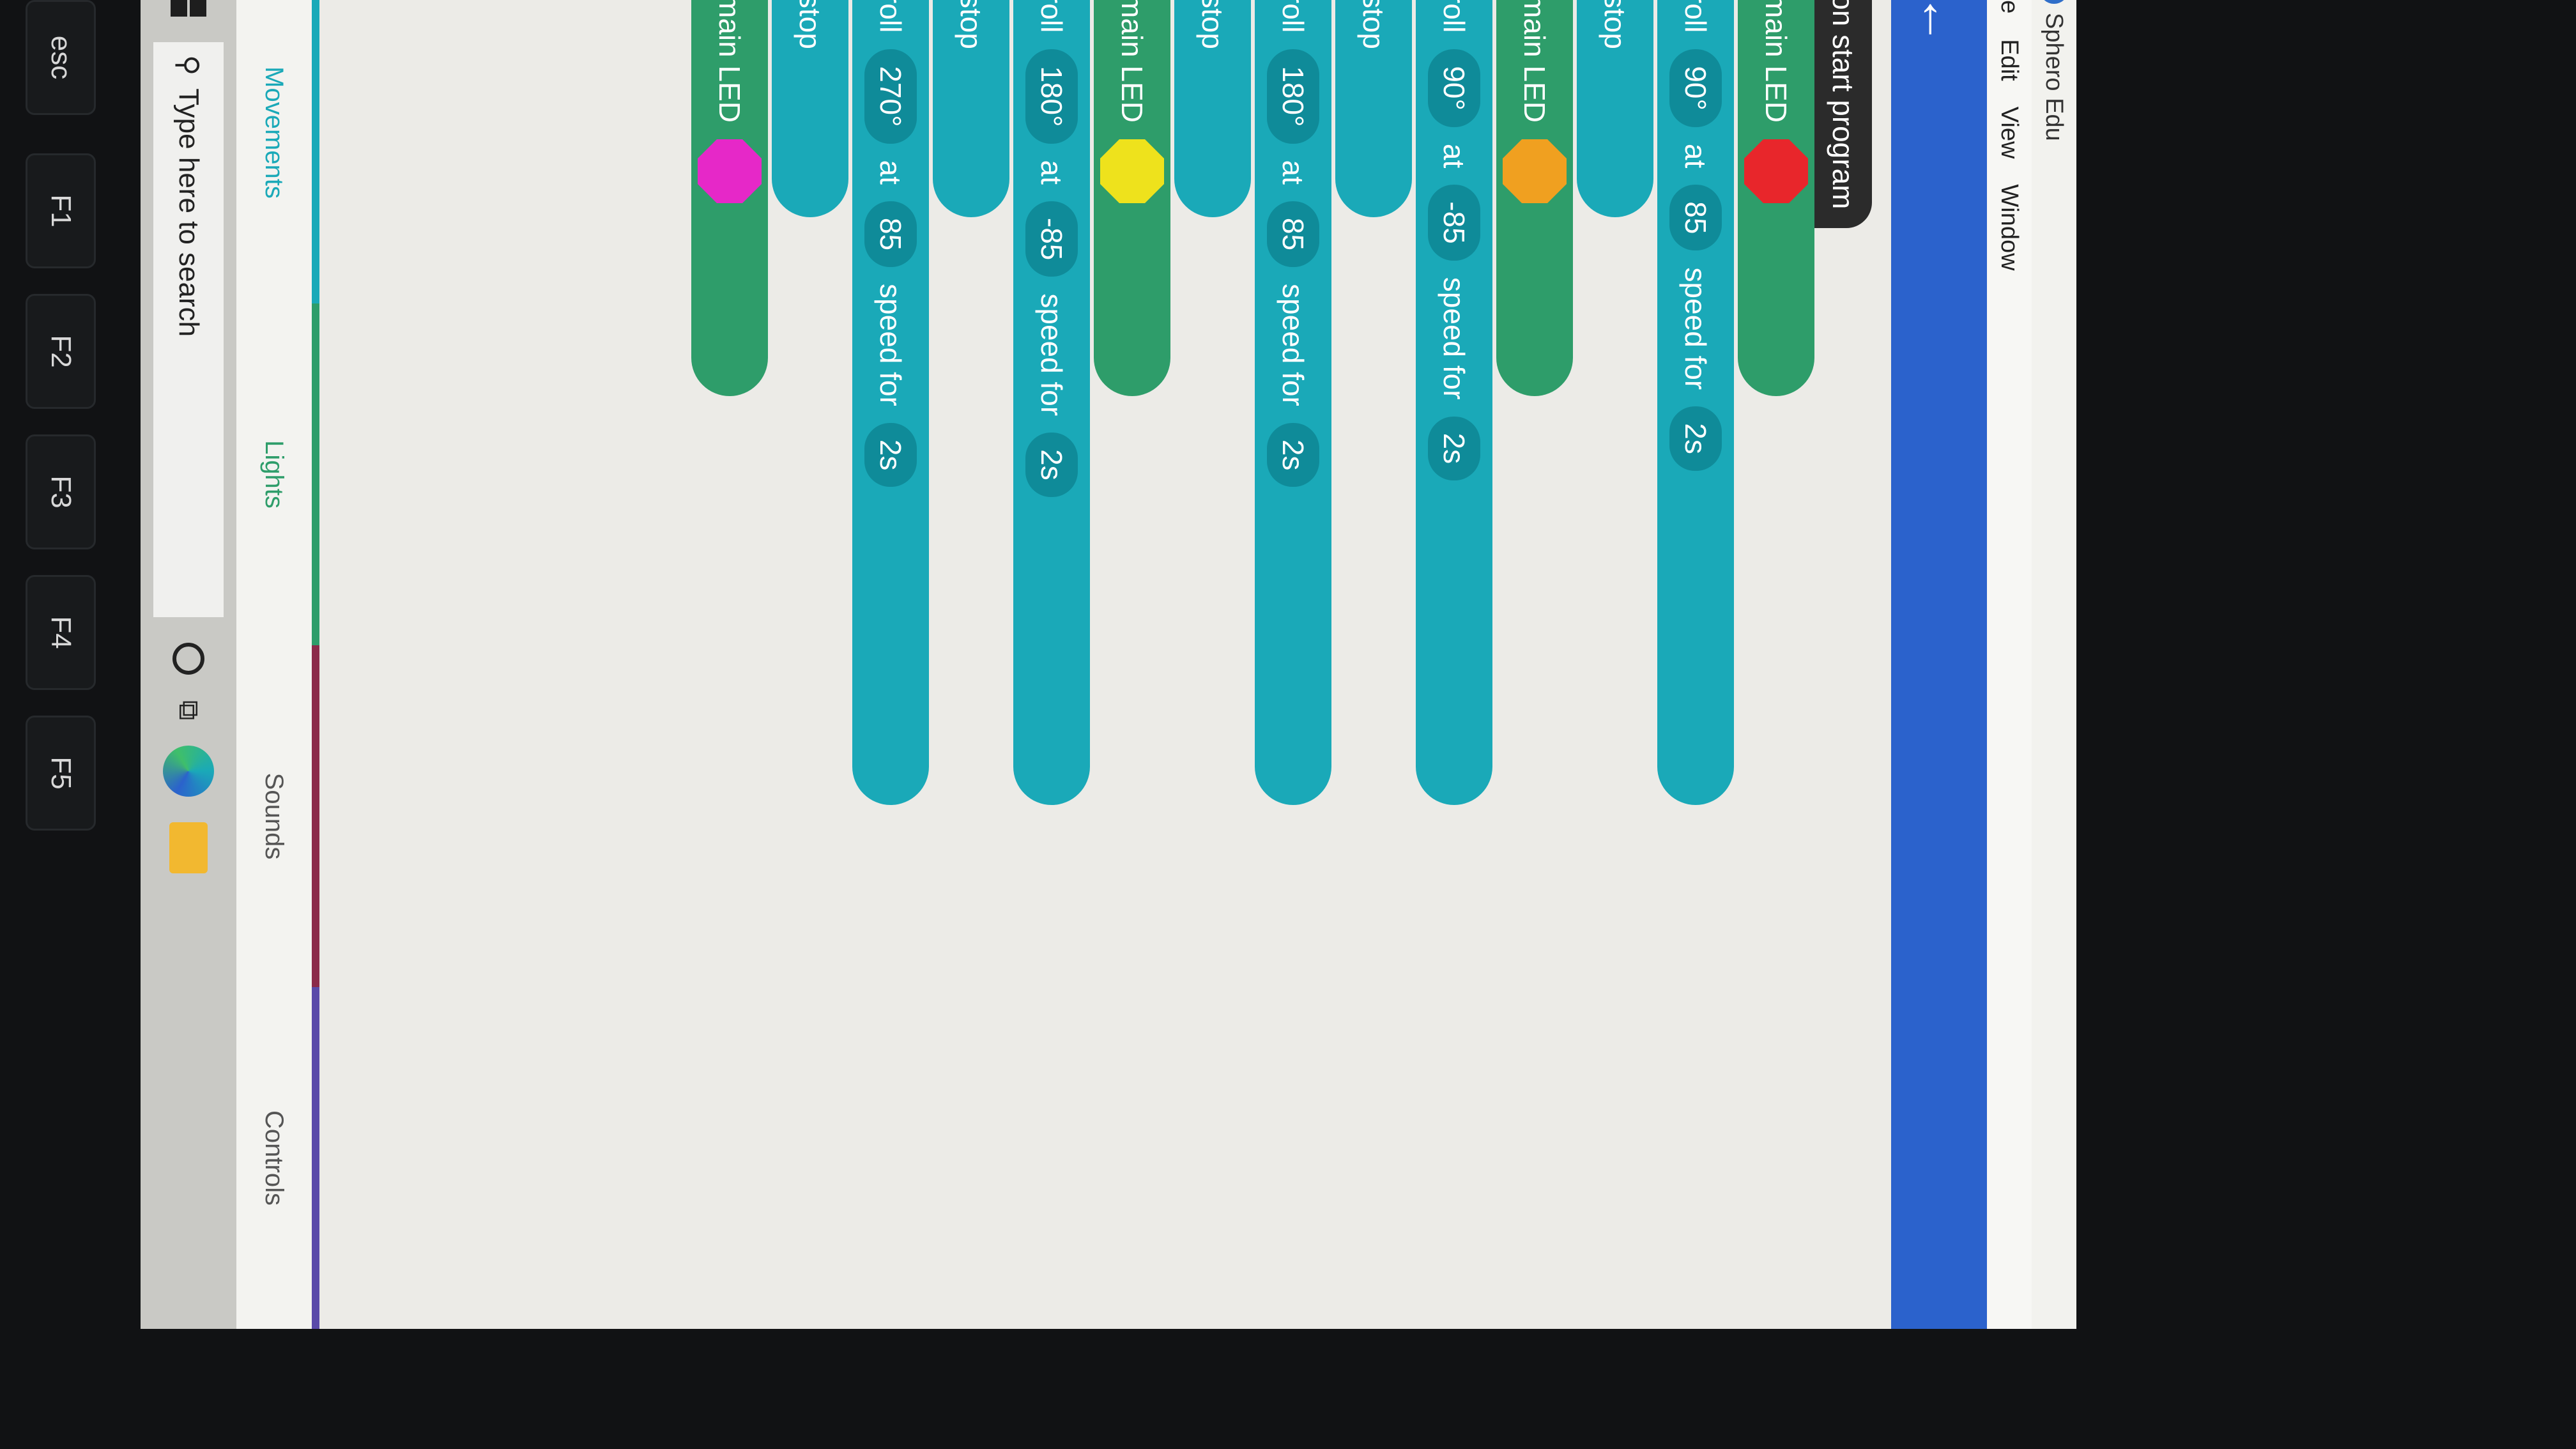 Image resolution: width=2576 pixels, height=1449 pixels. Describe the element at coordinates (2054, 2) in the screenshot. I see `app-icon: edu` at that location.